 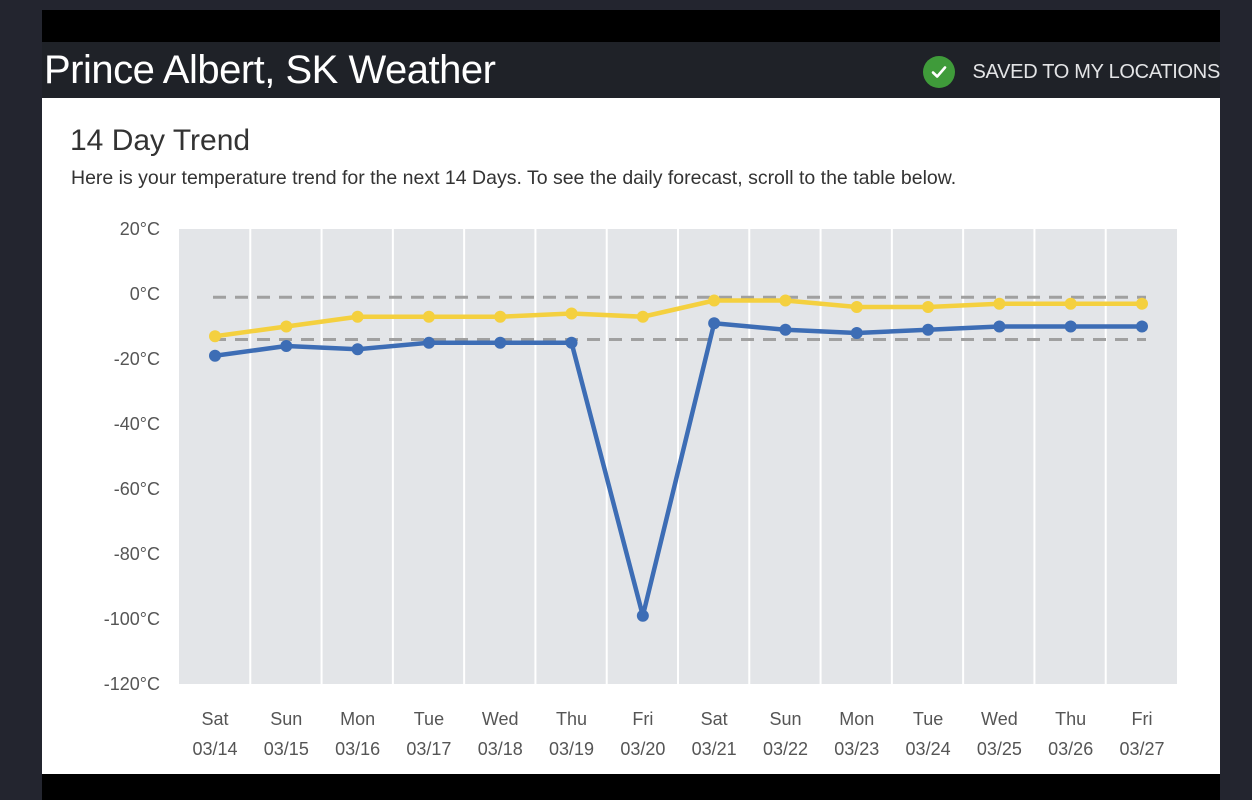 I want to click on x-date-label: 03/14, so click(x=214, y=749).